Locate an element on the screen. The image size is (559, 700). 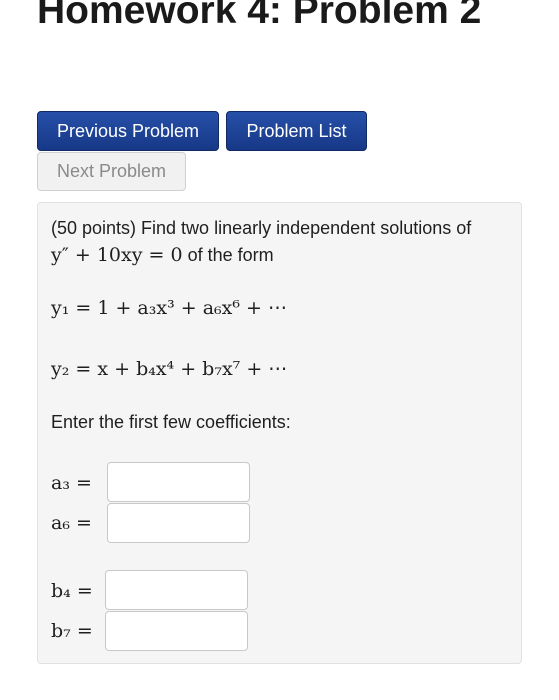
a3-label: a₃ = is located at coordinates (71, 483).